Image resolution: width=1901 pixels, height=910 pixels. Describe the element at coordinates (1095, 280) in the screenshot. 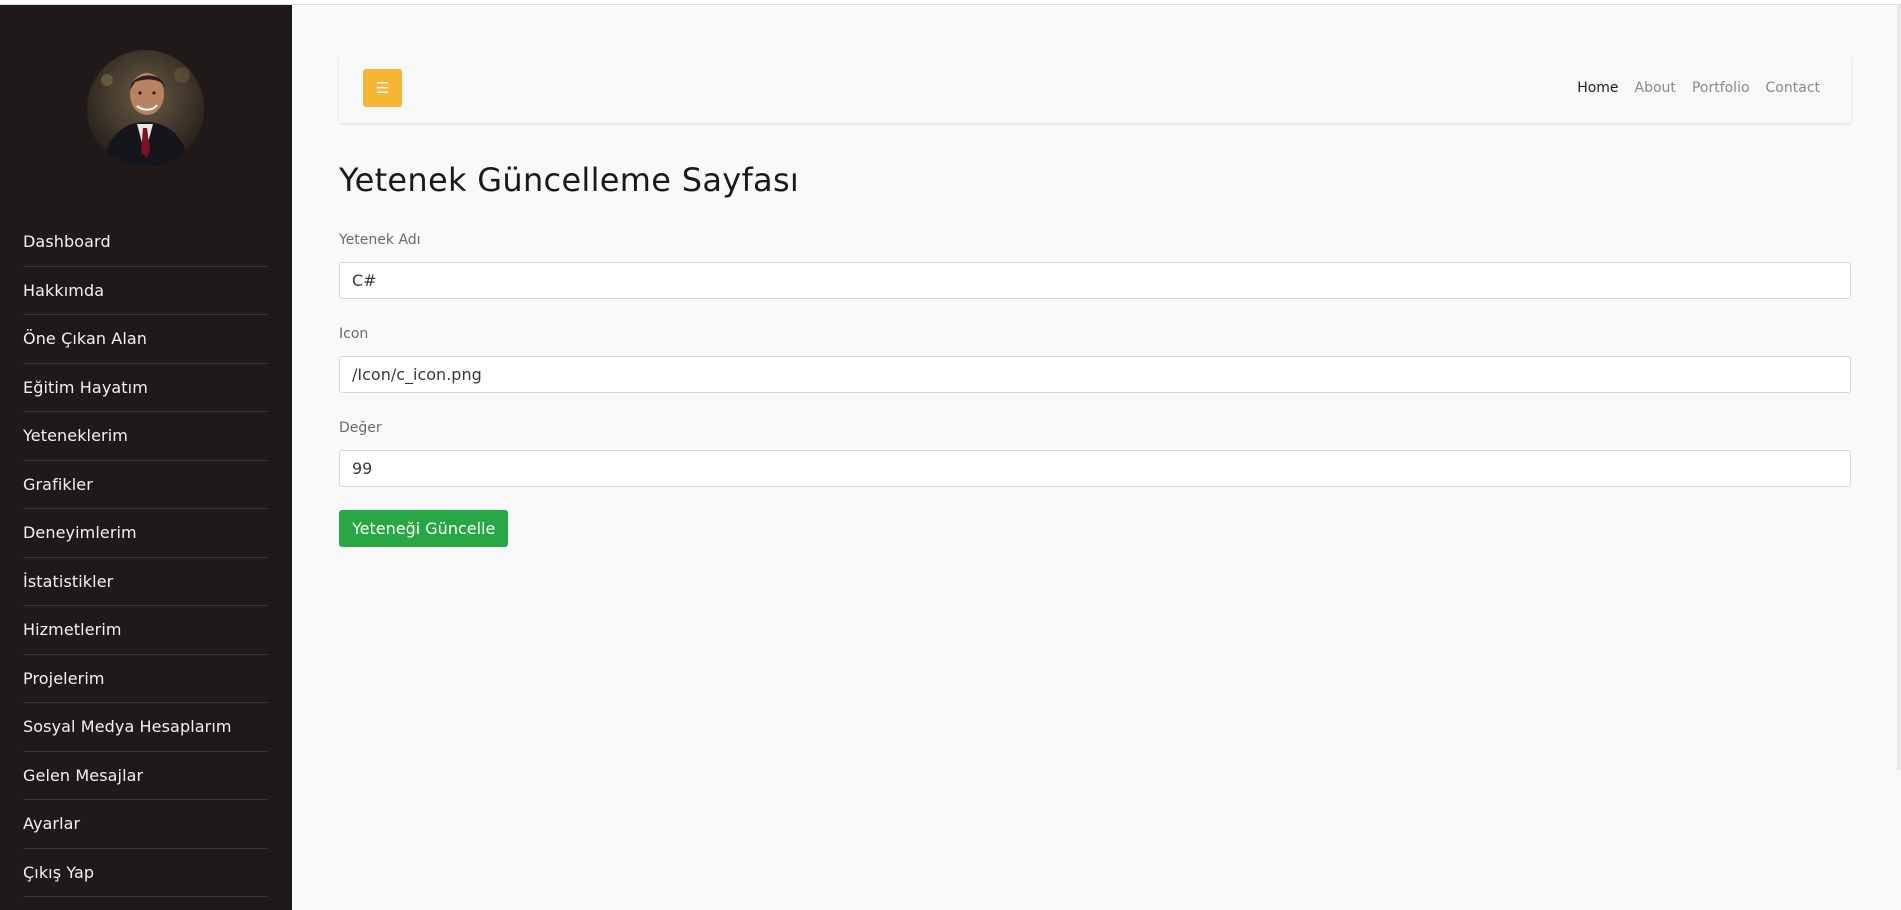

I see `skill-name-input` at that location.